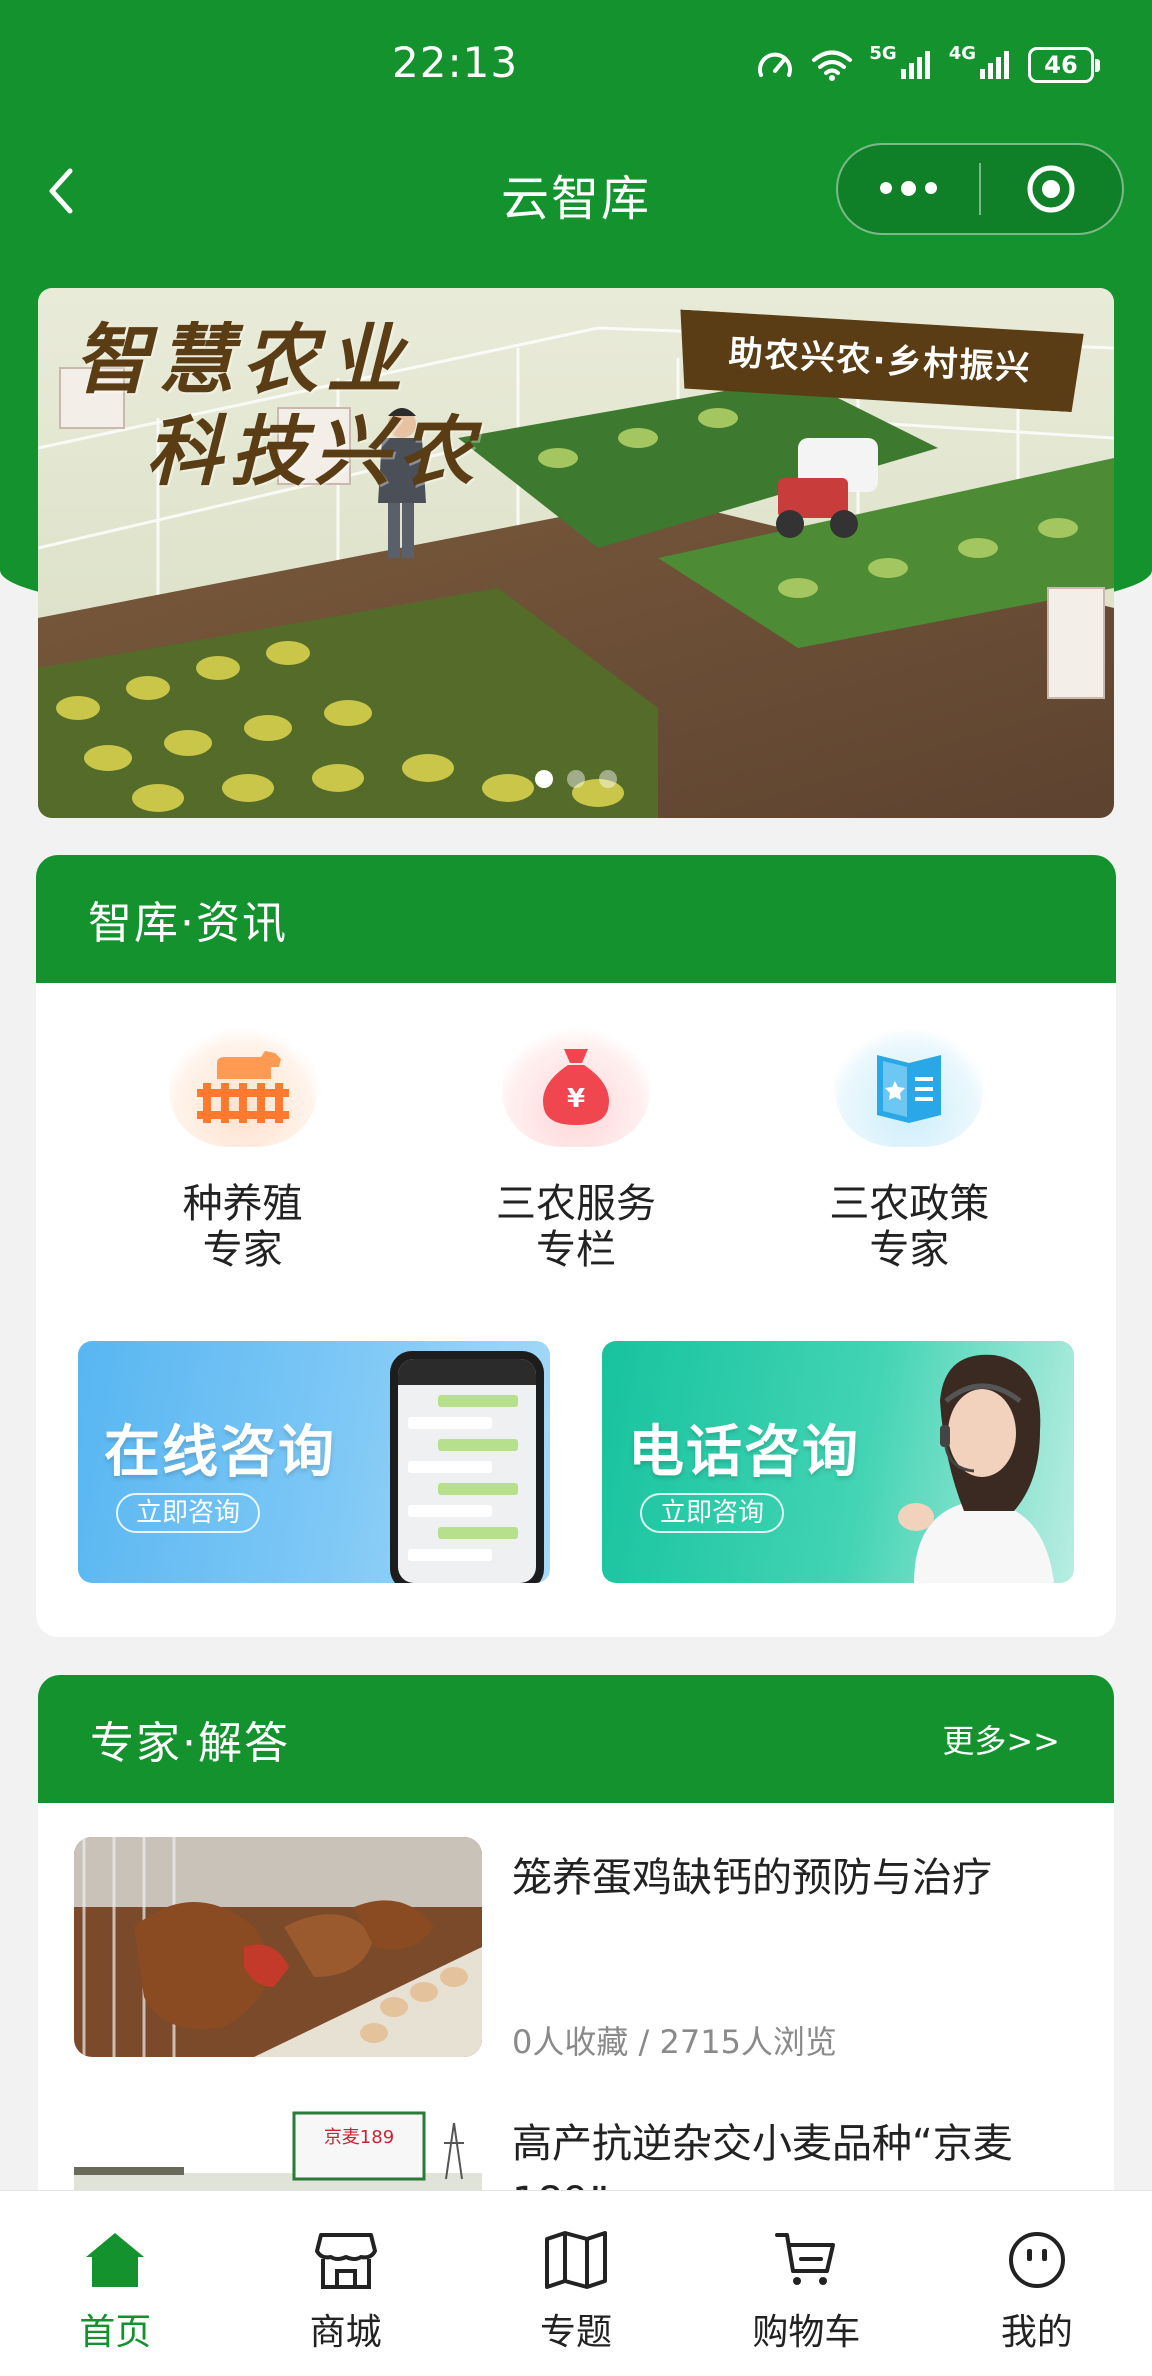  Describe the element at coordinates (115, 2260) in the screenshot. I see `home-icon` at that location.